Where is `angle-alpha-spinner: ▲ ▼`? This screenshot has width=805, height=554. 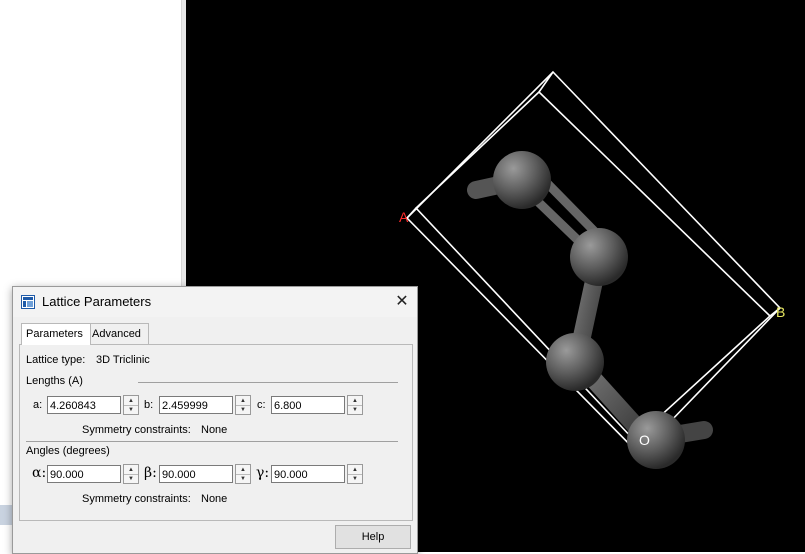
angle-alpha-spinner: ▲ ▼ is located at coordinates (131, 474).